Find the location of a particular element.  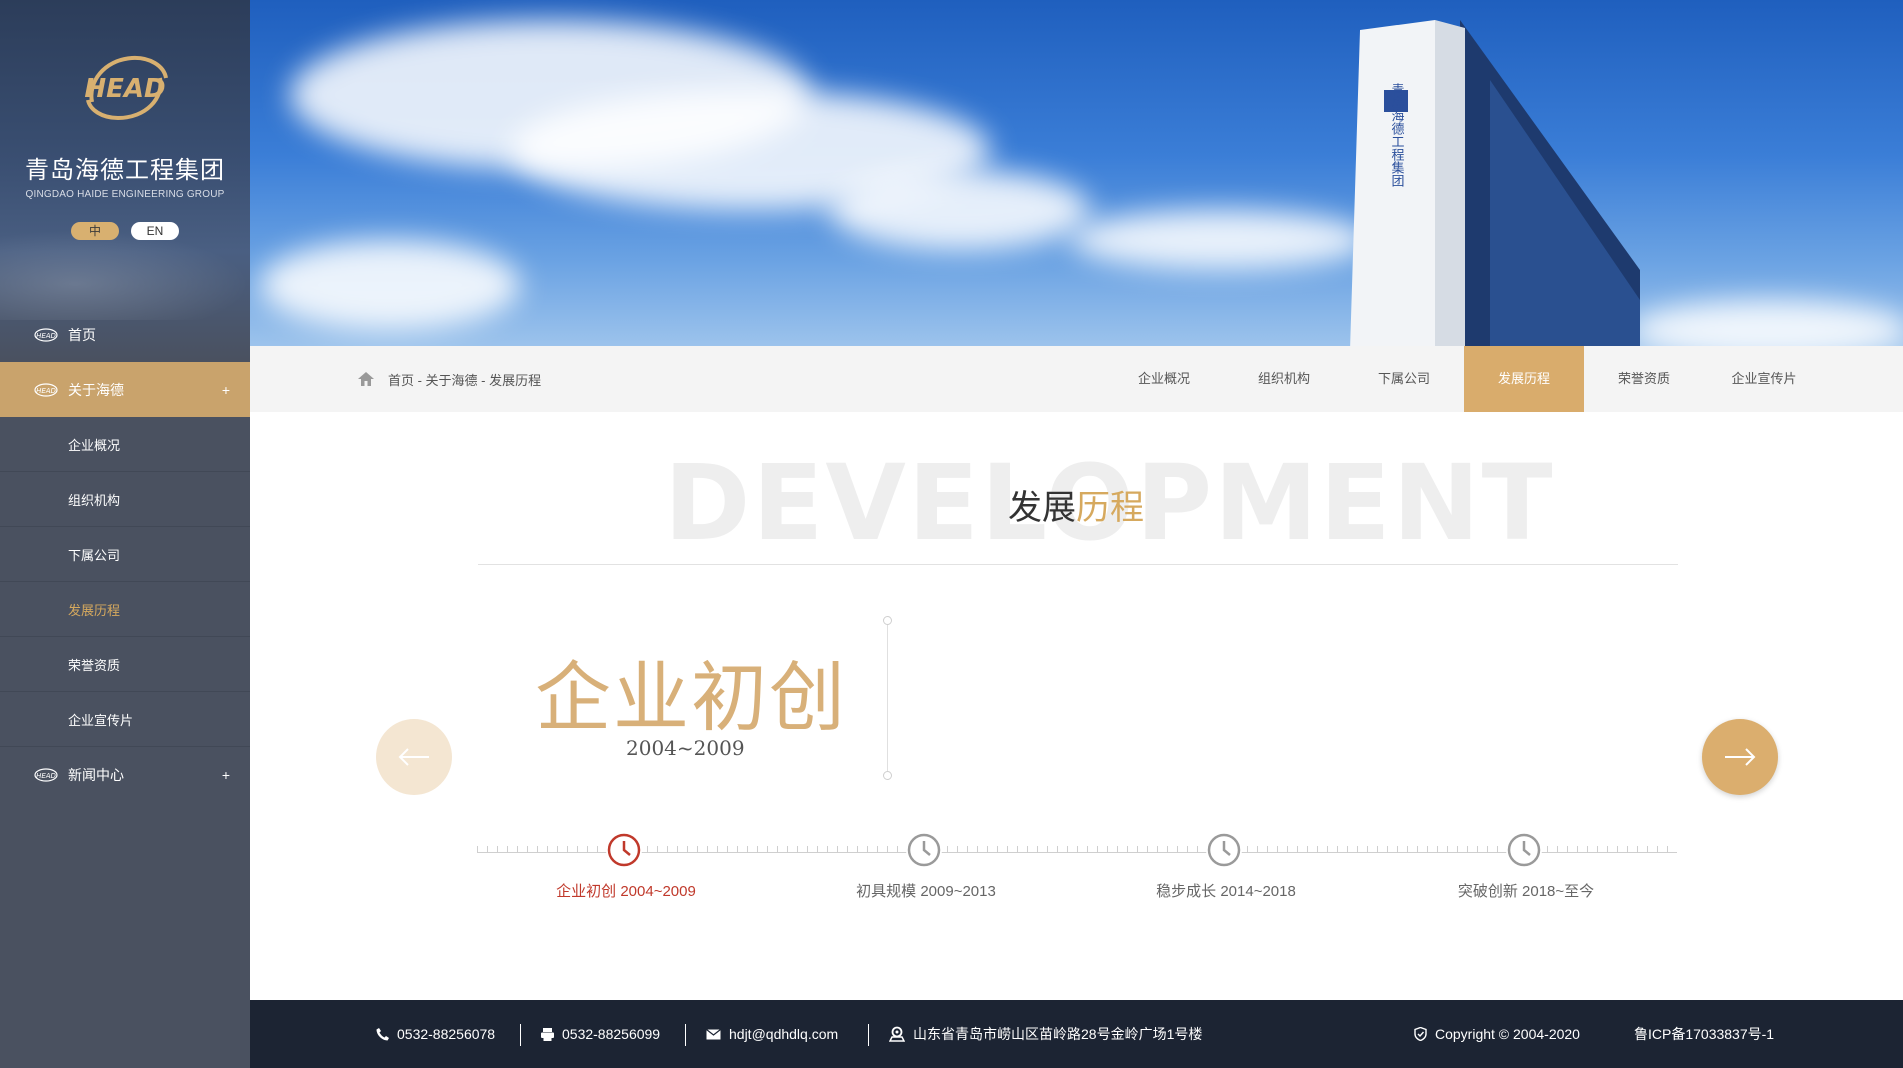

sidebar-subitem-history: 发展历程 is located at coordinates (125, 609).